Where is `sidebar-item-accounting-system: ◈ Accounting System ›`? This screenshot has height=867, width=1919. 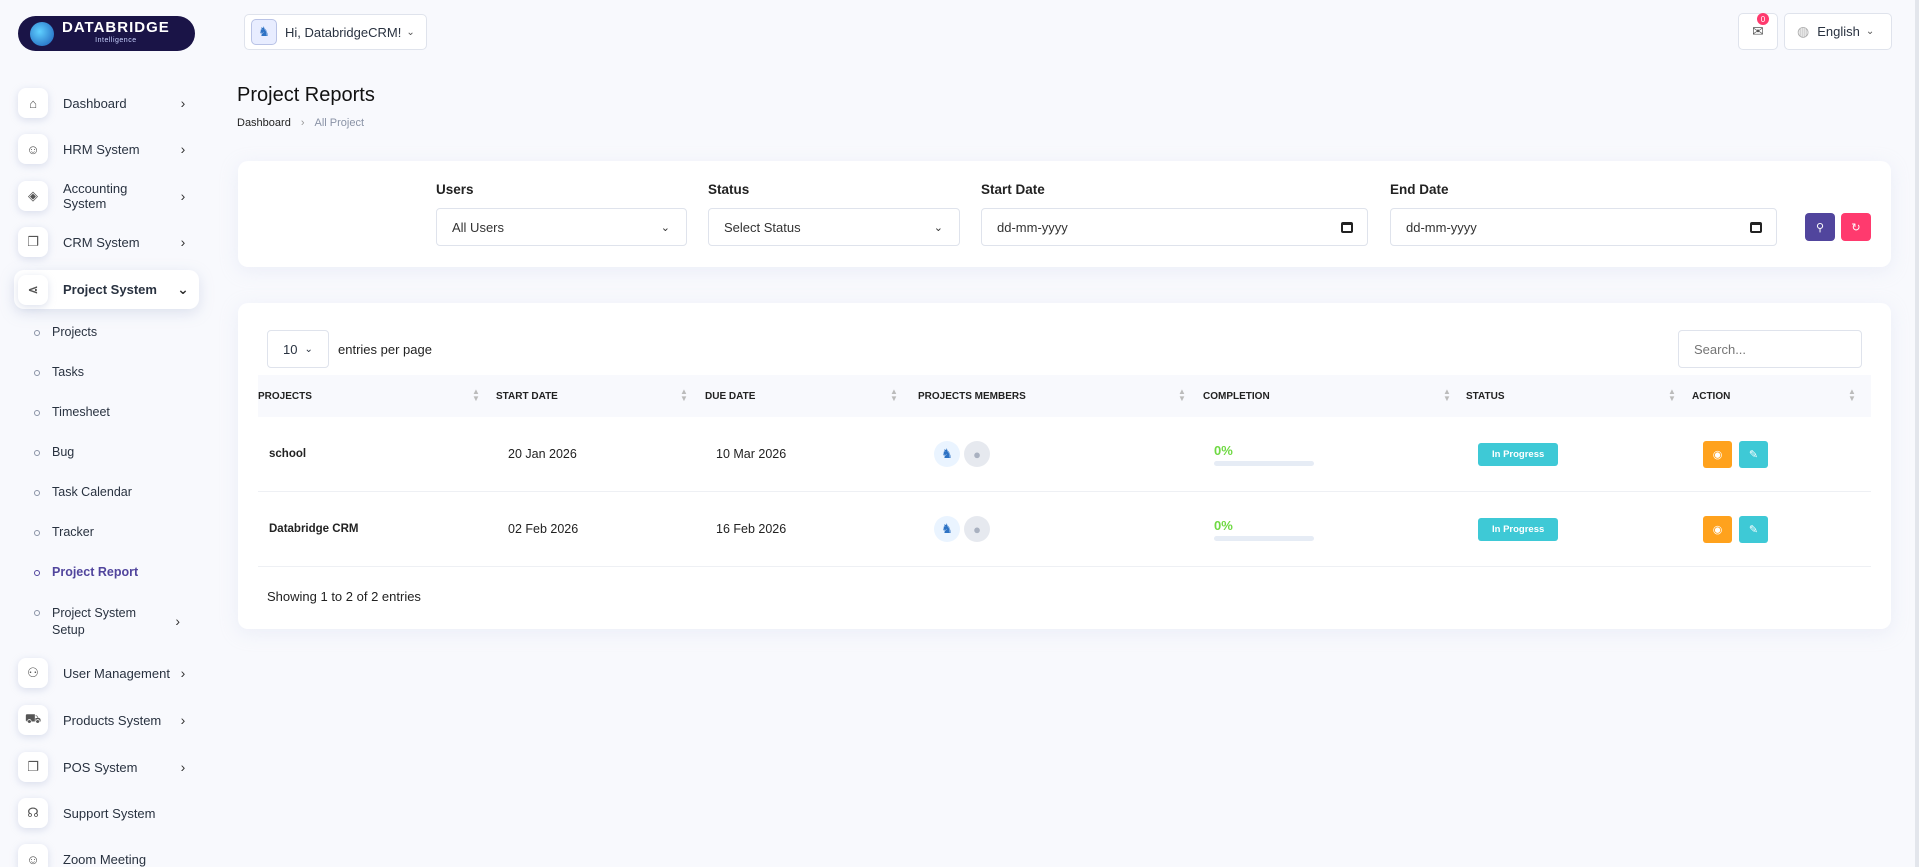 sidebar-item-accounting-system: ◈ Accounting System › is located at coordinates (106, 196).